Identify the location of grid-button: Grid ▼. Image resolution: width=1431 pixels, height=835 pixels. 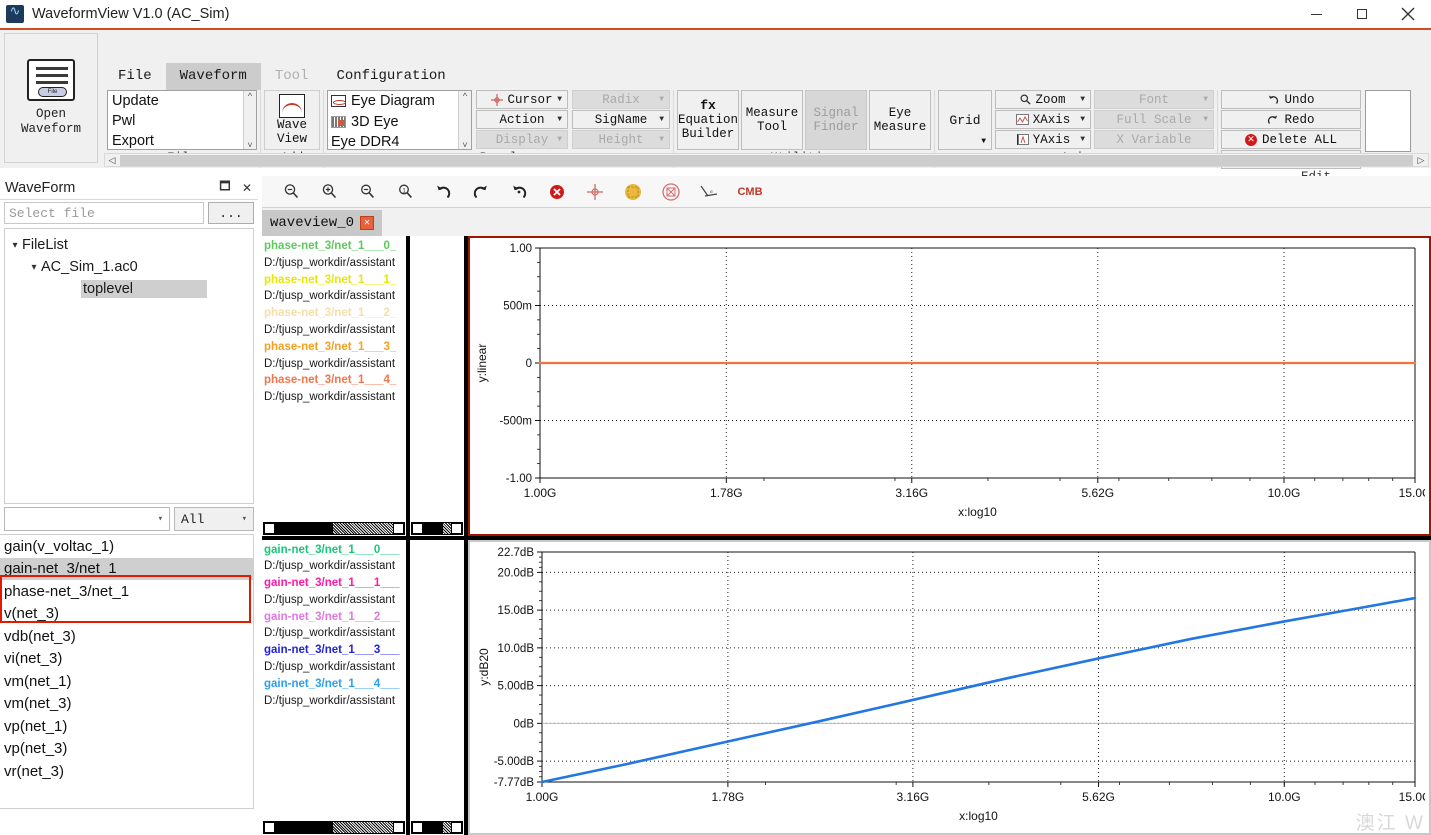
(965, 120).